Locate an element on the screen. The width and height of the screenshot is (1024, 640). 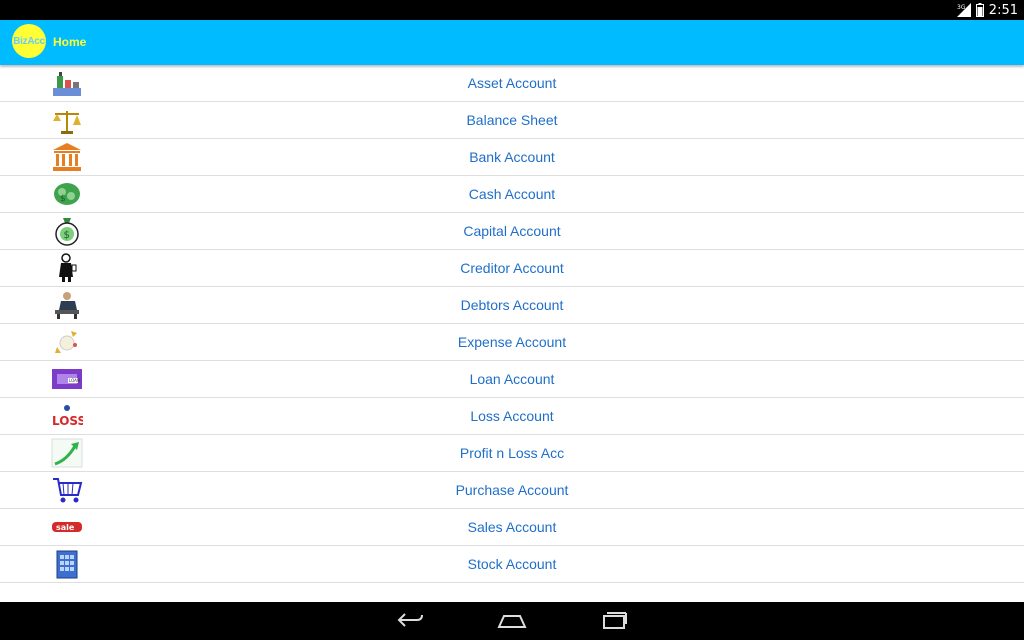
list-item-label: Balance Sheet is located at coordinates (512, 120).